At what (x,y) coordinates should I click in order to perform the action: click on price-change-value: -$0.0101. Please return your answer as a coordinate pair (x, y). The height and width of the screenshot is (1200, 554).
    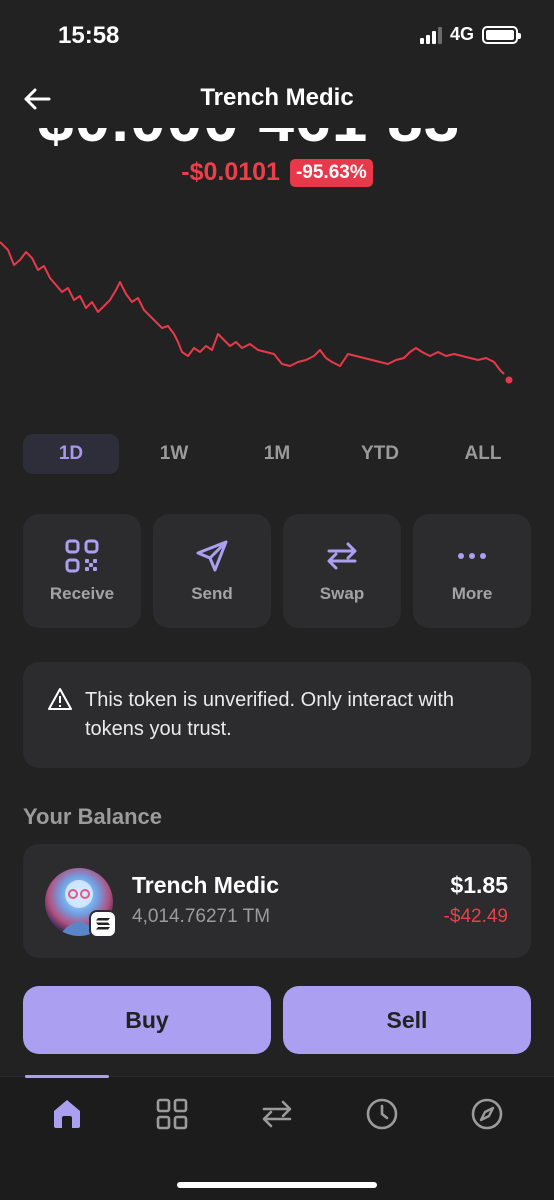
    Looking at the image, I should click on (230, 172).